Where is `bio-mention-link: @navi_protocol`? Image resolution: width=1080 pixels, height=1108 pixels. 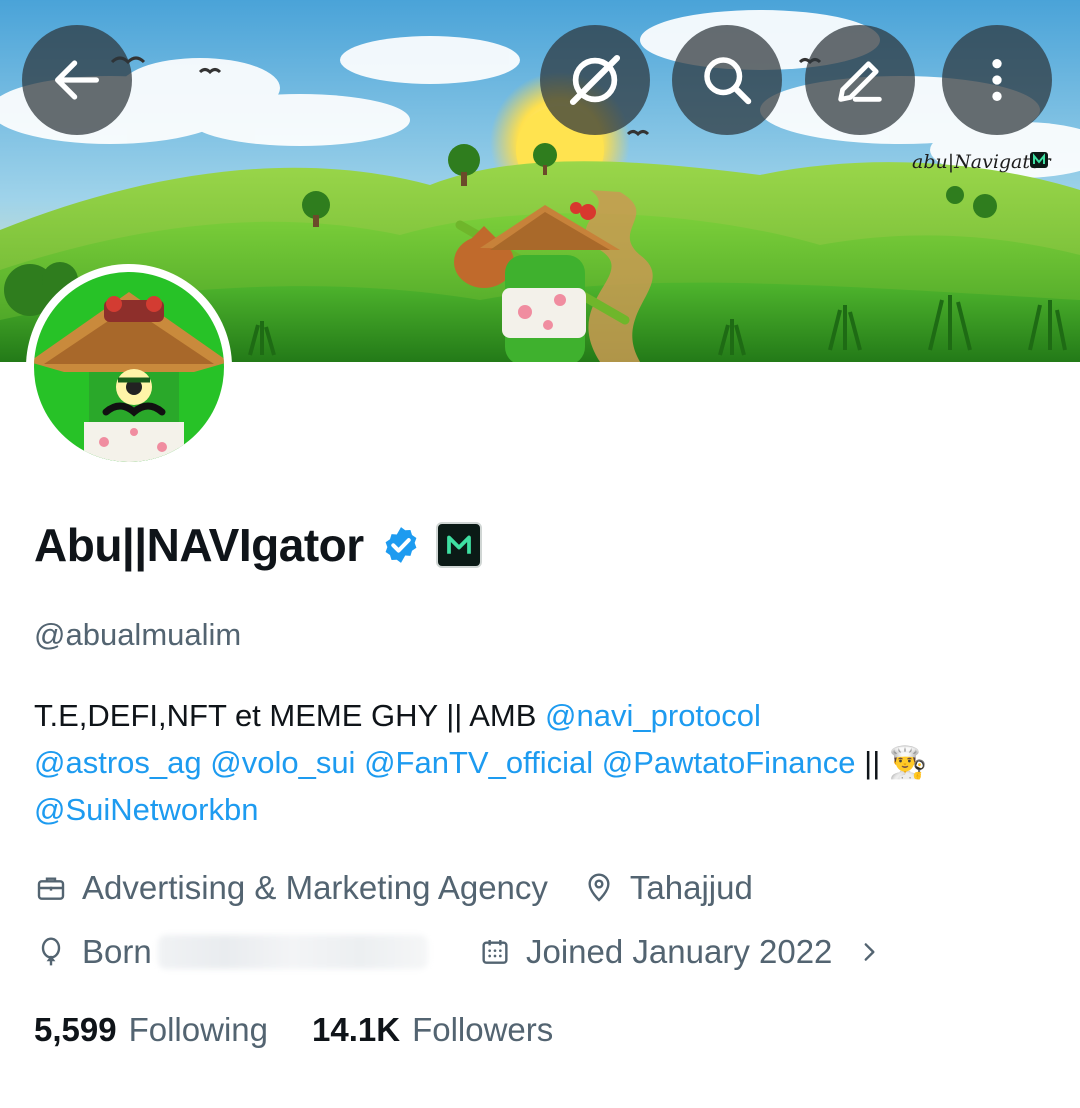 bio-mention-link: @navi_protocol is located at coordinates (653, 715).